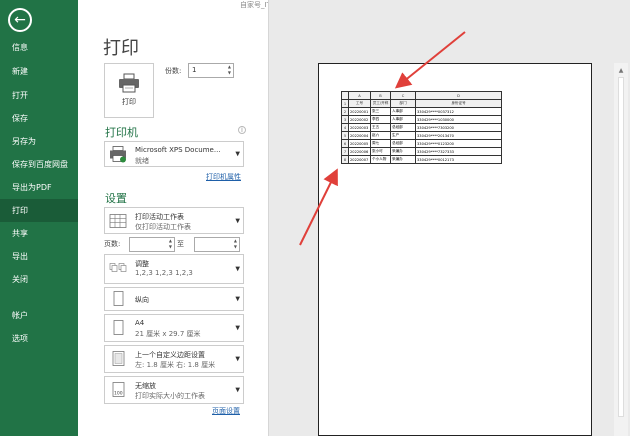 The width and height of the screenshot is (630, 436). I want to click on info-icon: i, so click(242, 130).